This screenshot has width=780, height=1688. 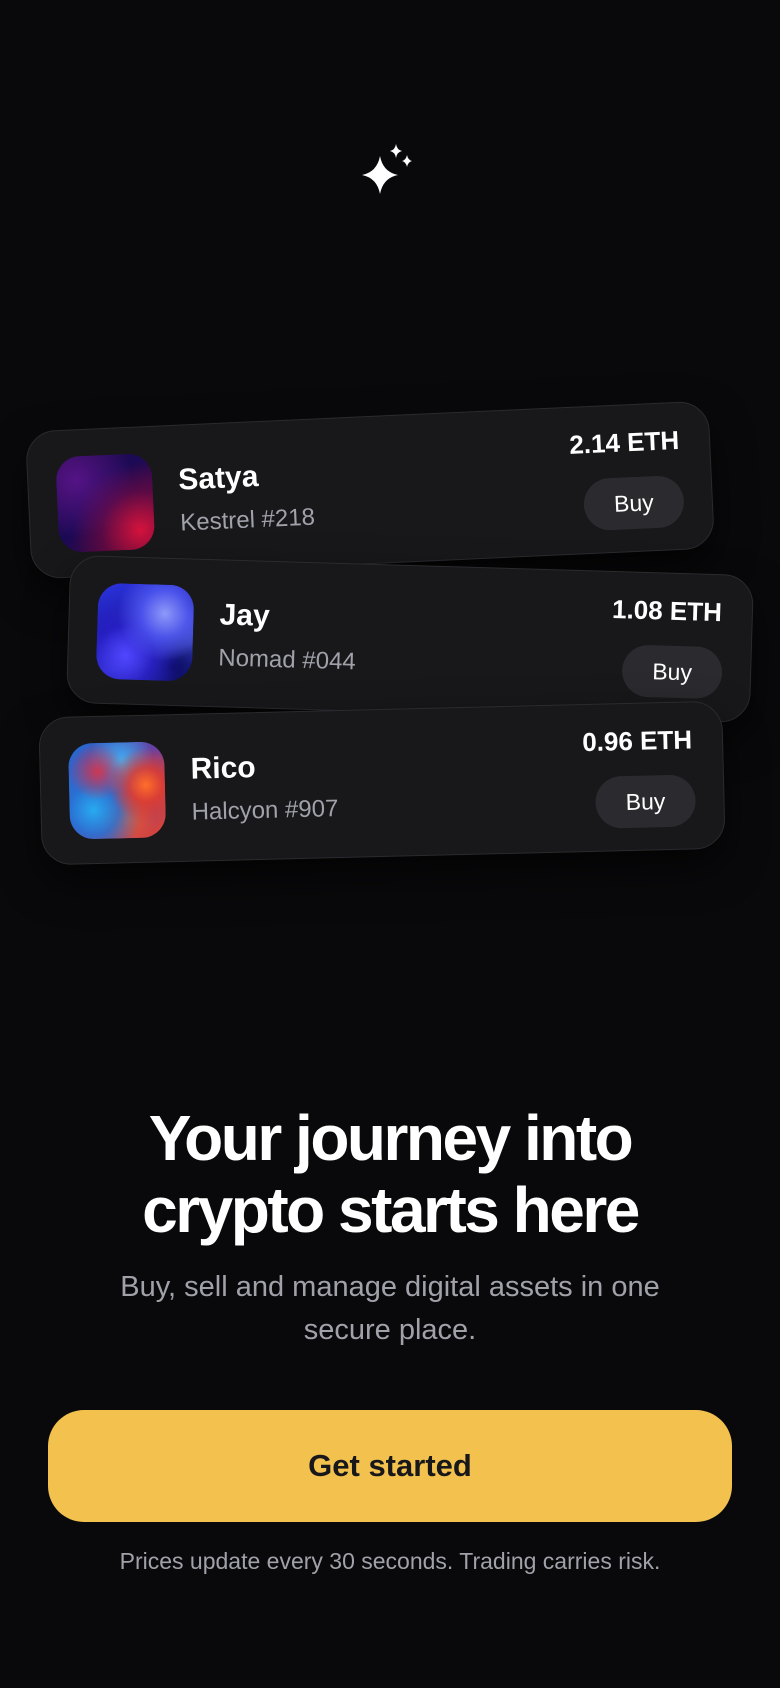 I want to click on hero-title-line-1: Your journey into, so click(x=391, y=1138).